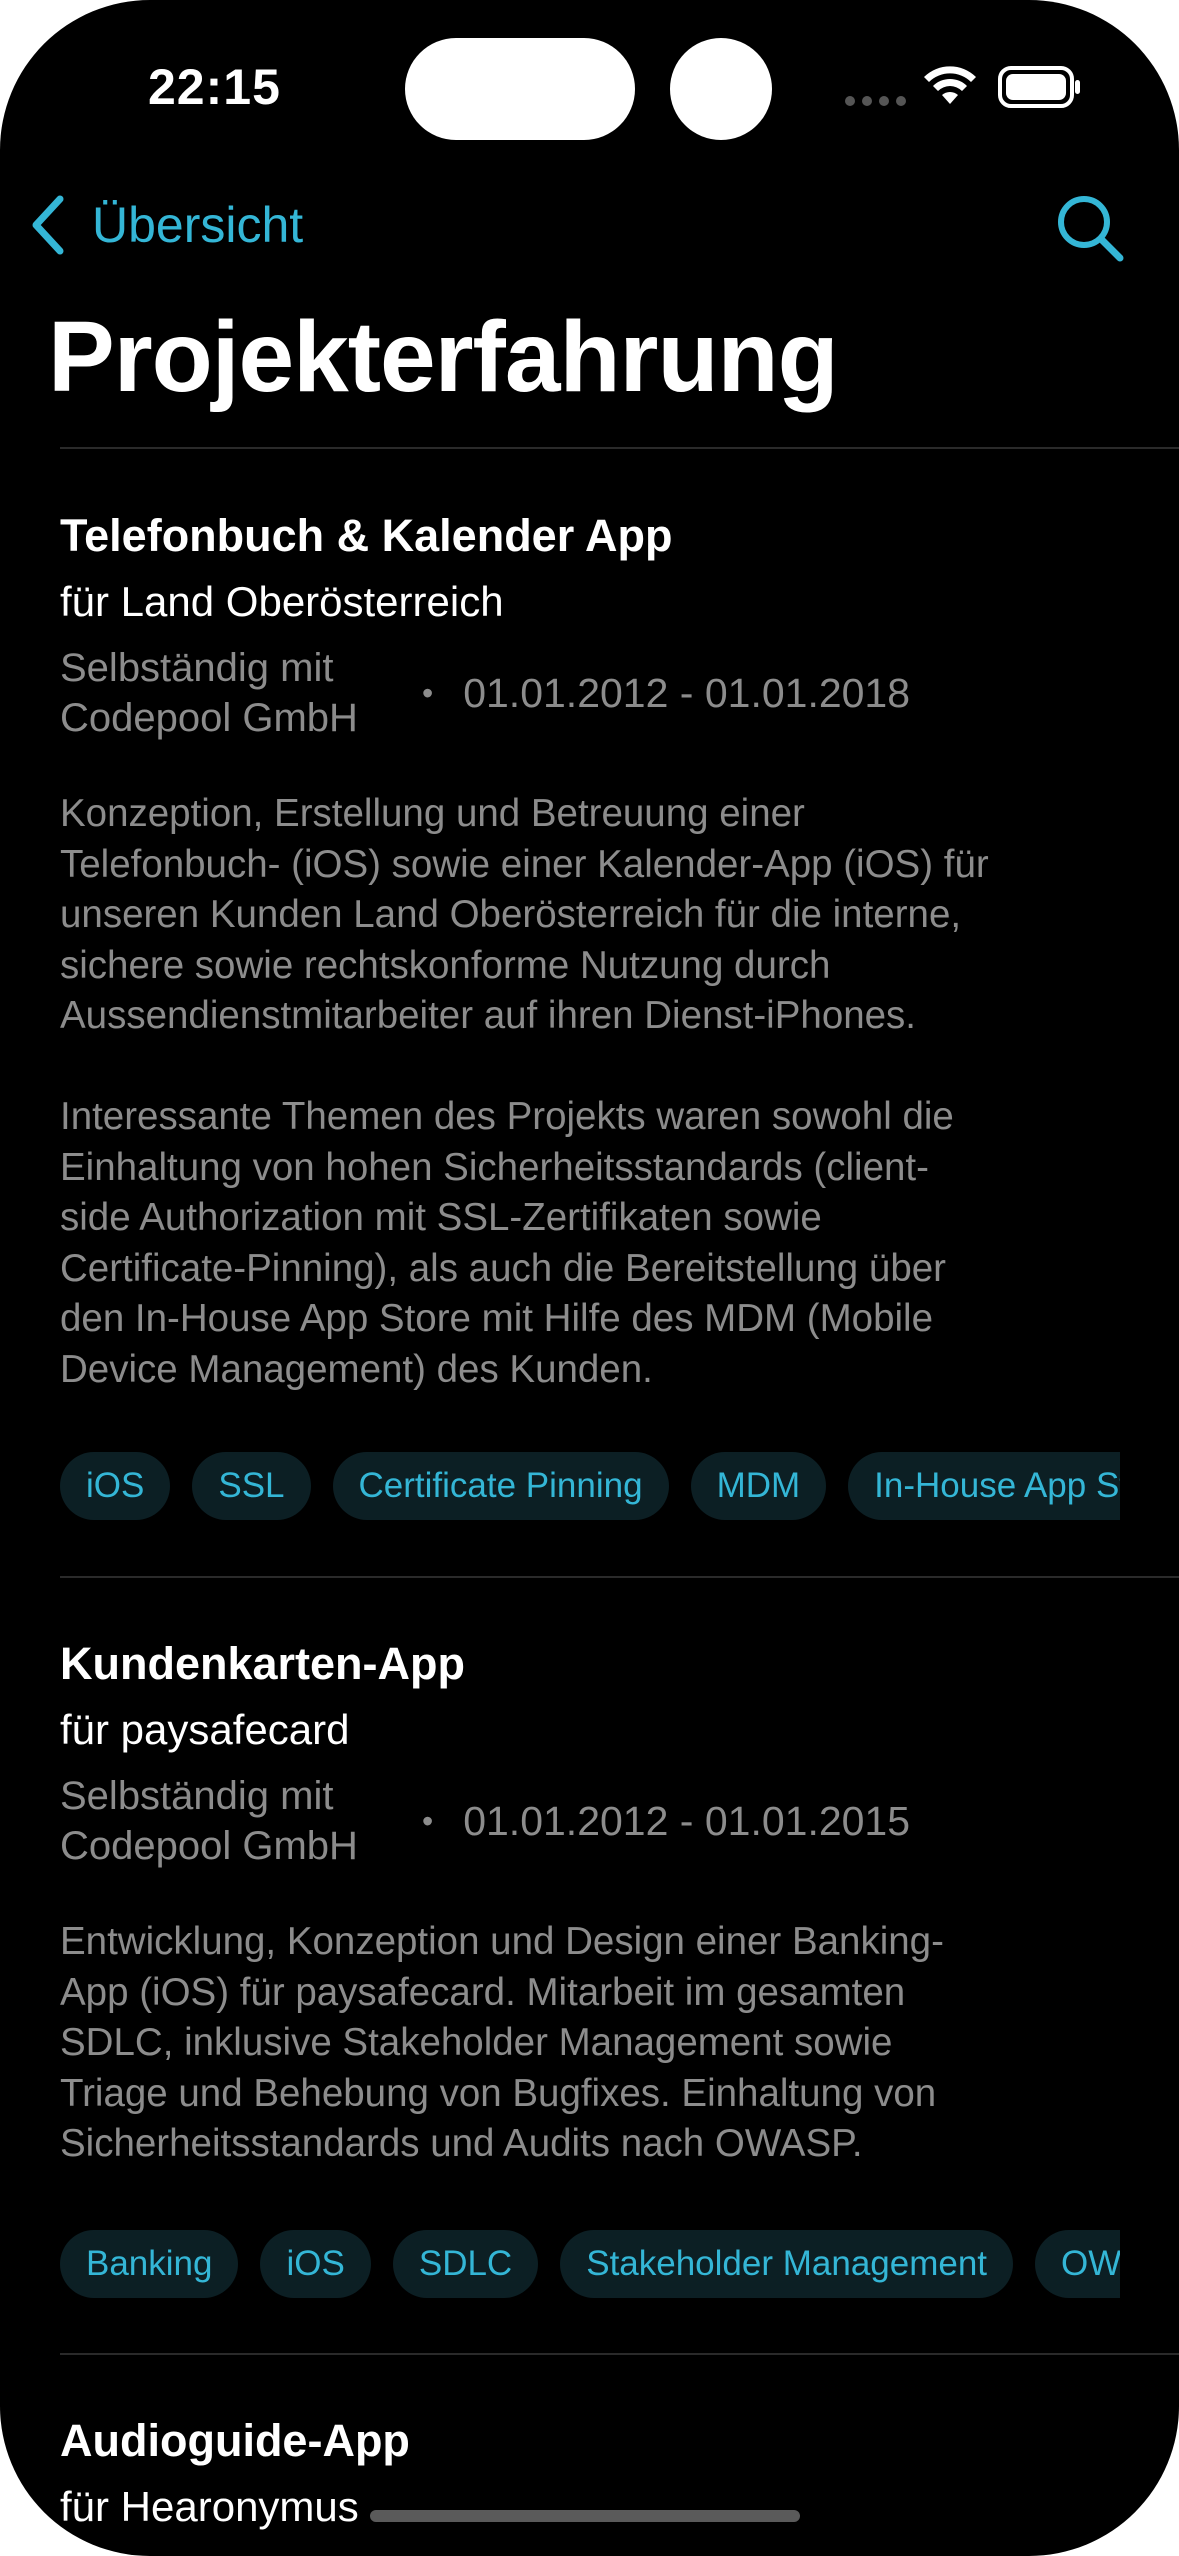 The width and height of the screenshot is (1179, 2556). I want to click on tag-chip: OWASP, so click(1077, 2264).